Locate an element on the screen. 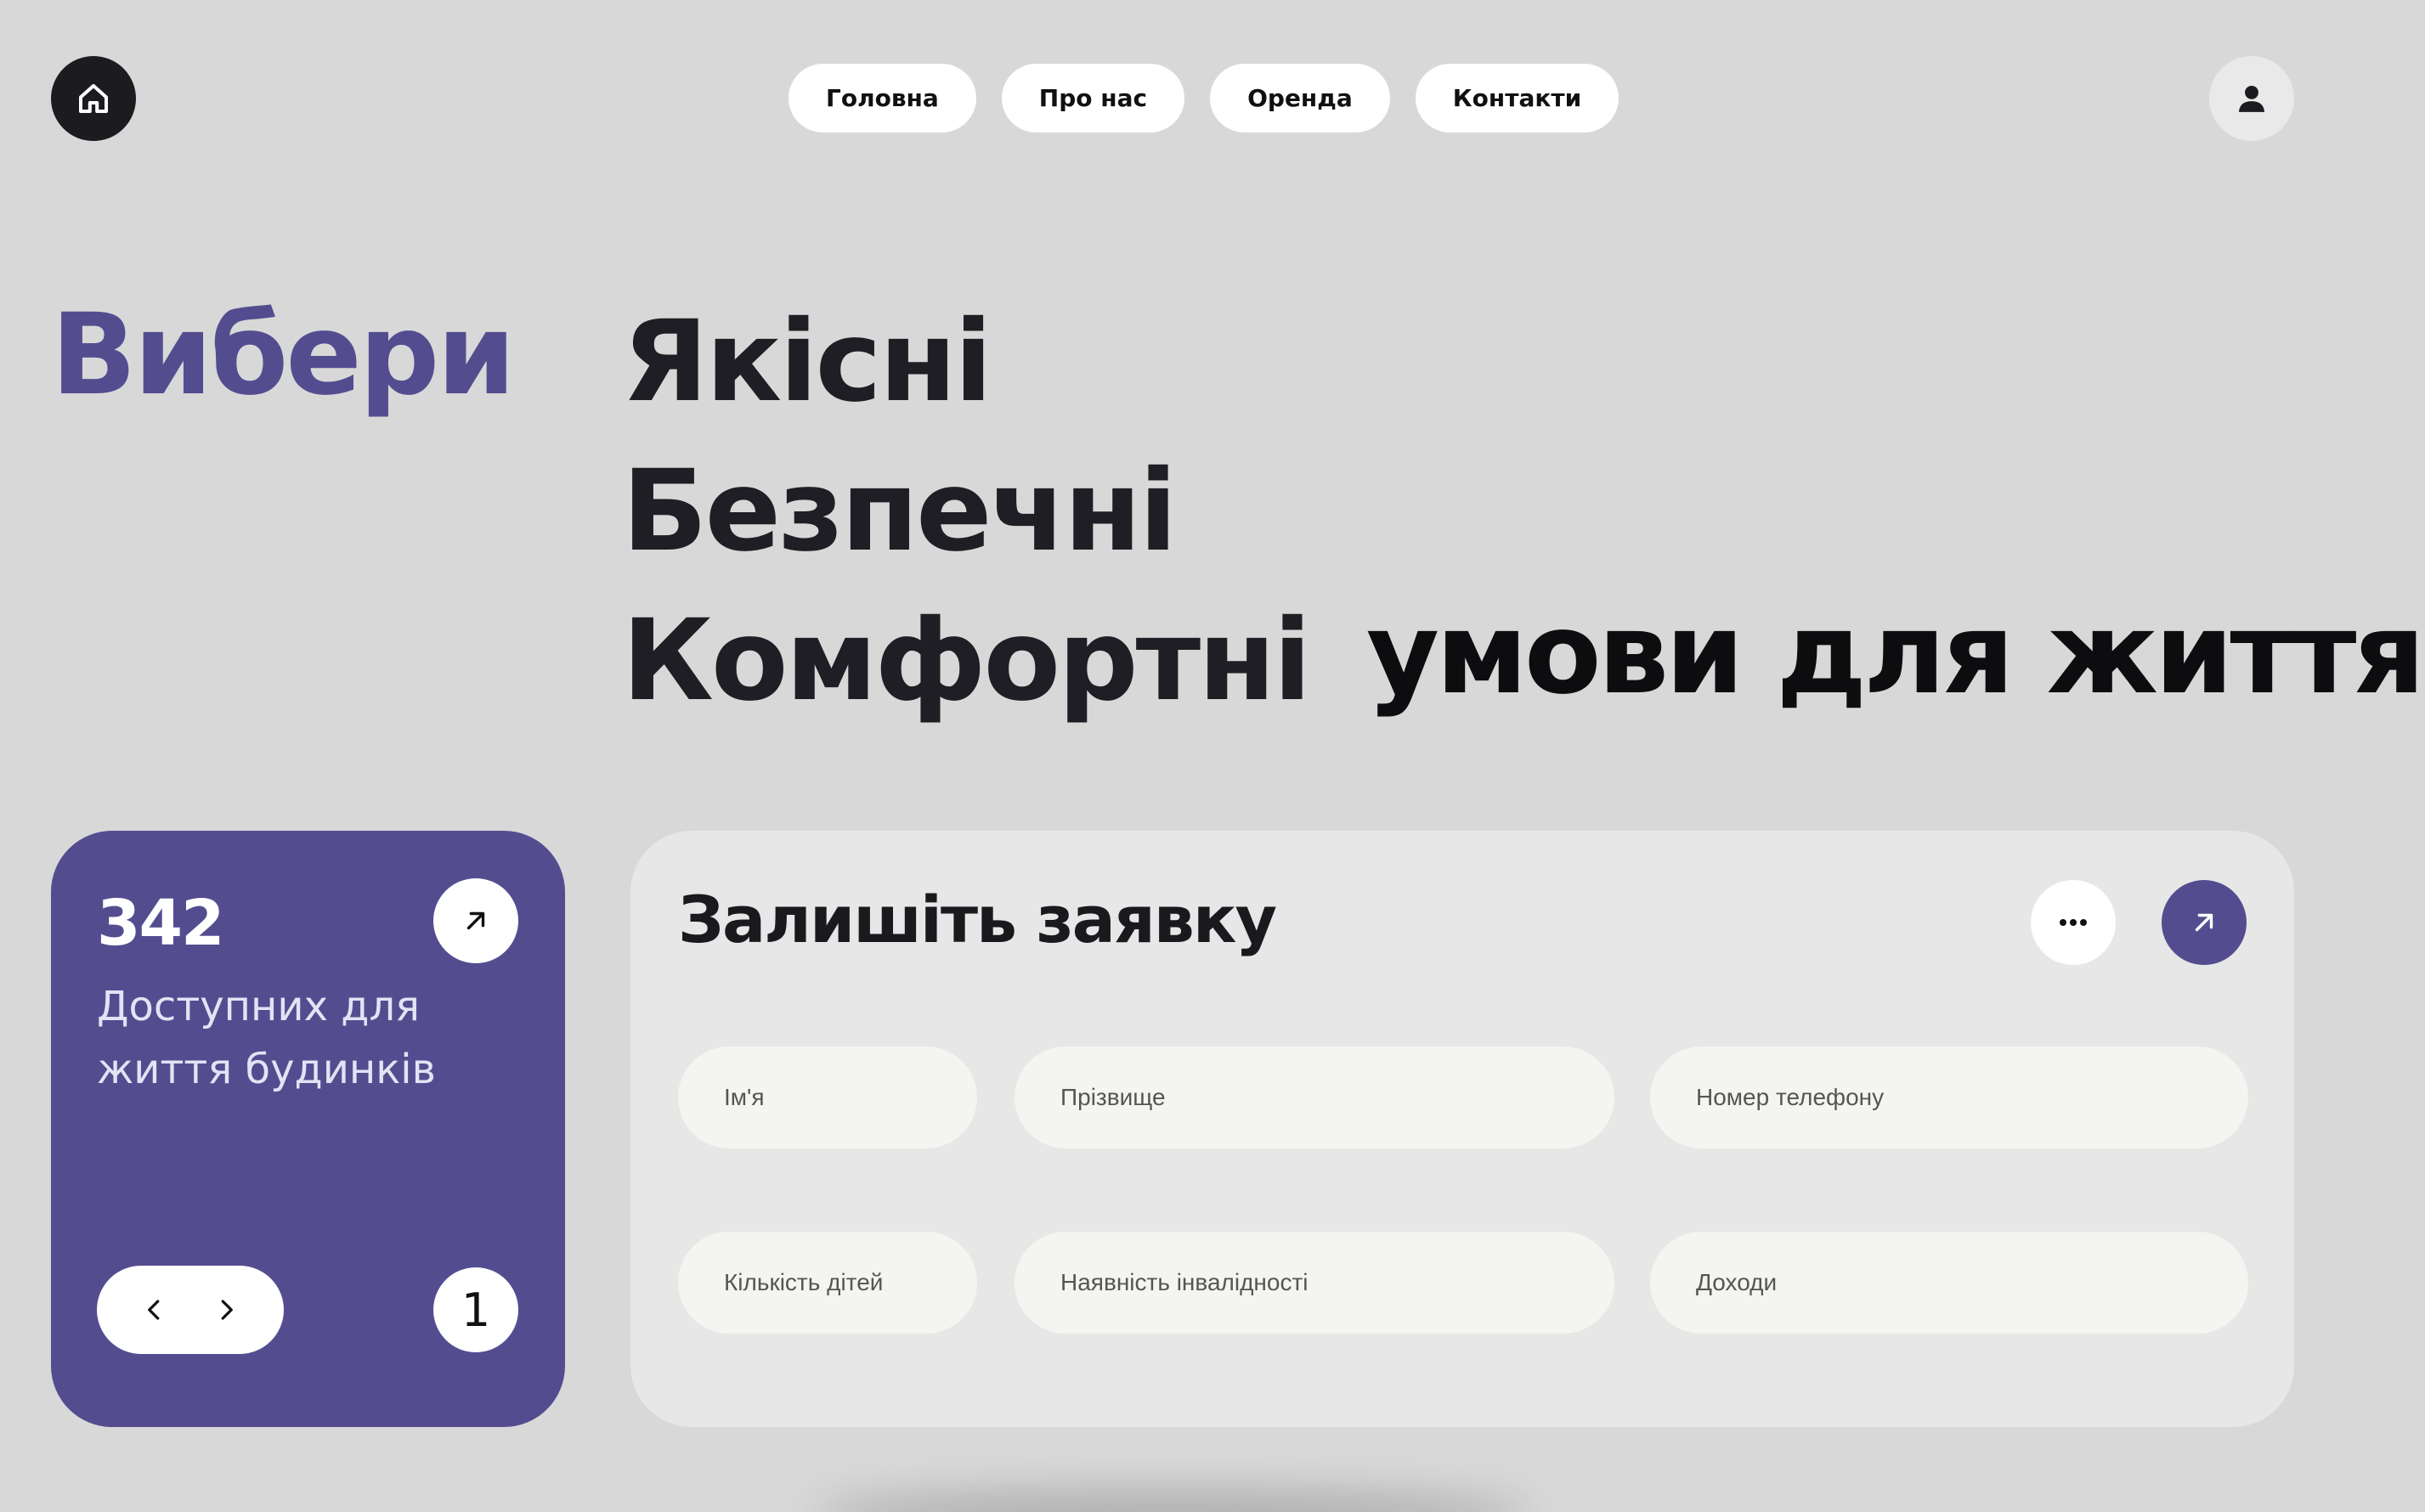 This screenshot has height=1512, width=2425. home-button is located at coordinates (93, 98).